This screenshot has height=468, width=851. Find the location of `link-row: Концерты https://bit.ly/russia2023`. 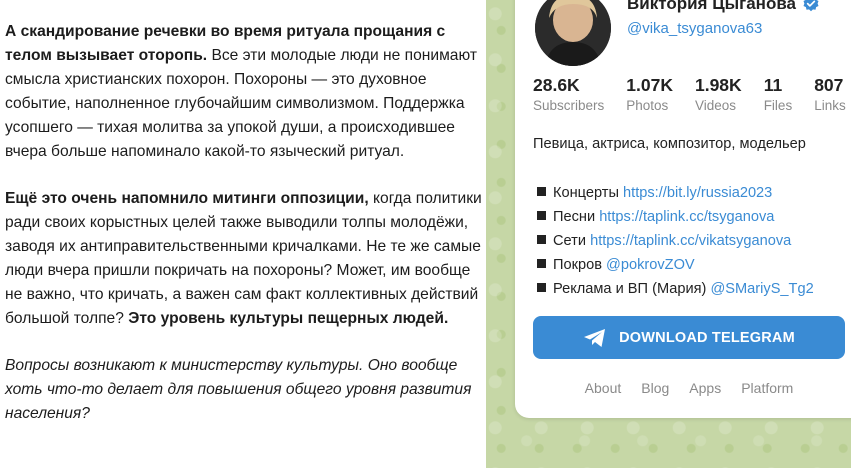

link-row: Концерты https://bit.ly/russia2023 is located at coordinates (675, 193).